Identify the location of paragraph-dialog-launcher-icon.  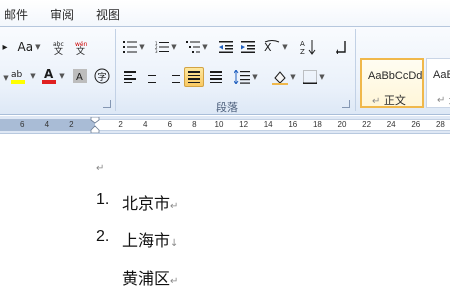
(346, 104).